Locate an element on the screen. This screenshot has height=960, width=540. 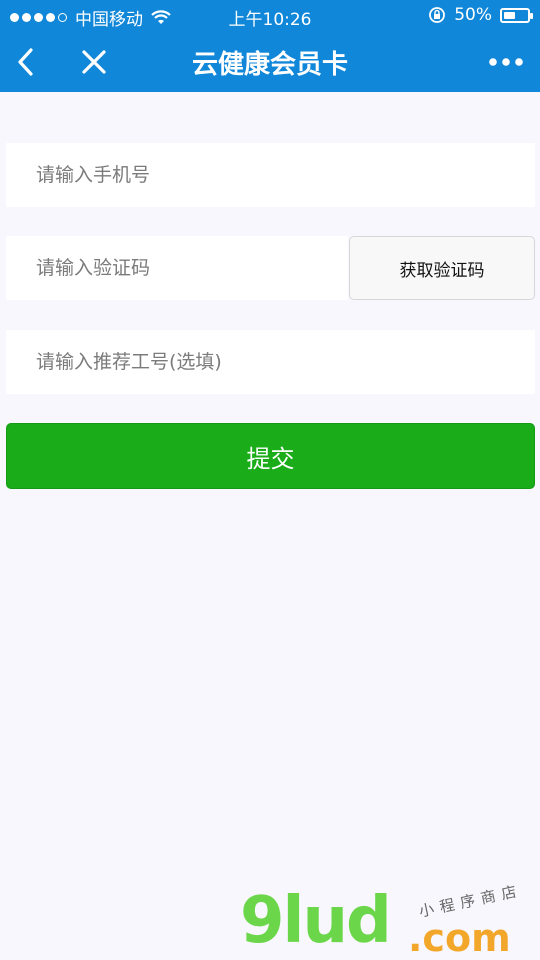
nav-bar: 云健康会员卡 is located at coordinates (270, 61).